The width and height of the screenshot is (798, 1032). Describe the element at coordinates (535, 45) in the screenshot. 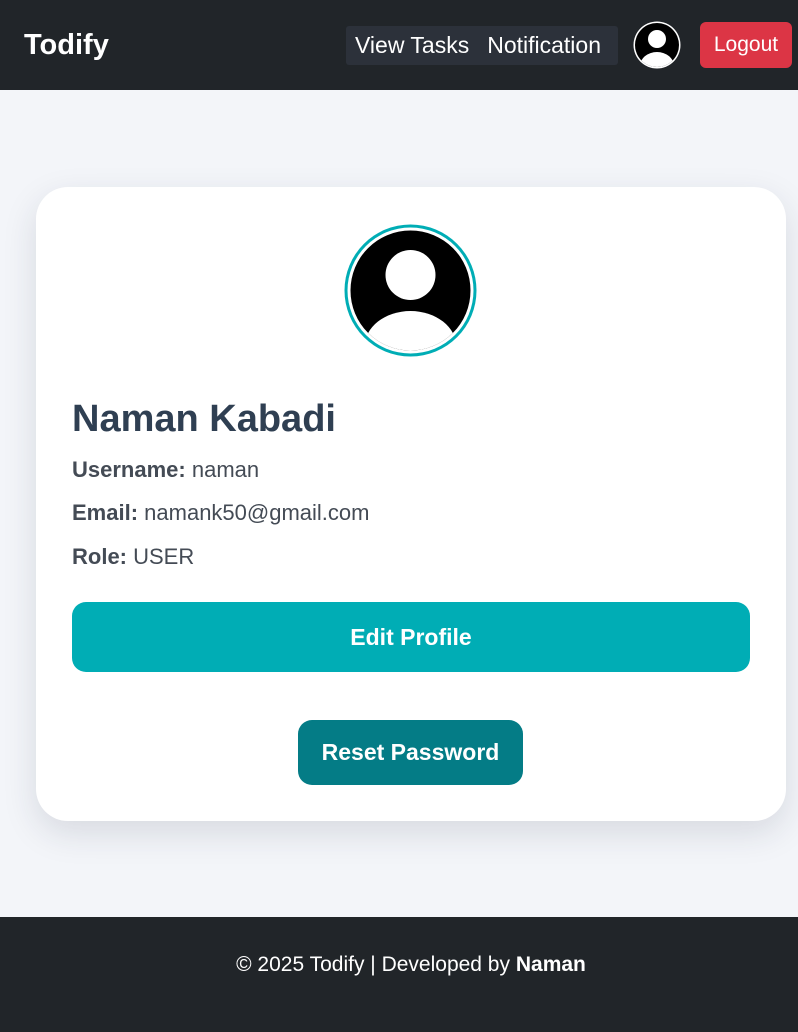

I see `nav-notification: Notification` at that location.